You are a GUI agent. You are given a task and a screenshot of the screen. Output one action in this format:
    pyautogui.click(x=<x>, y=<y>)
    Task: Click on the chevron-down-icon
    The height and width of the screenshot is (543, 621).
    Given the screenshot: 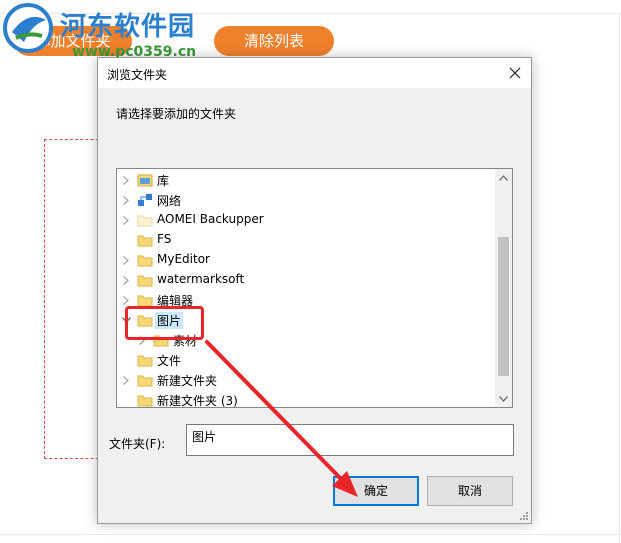 What is the action you would take?
    pyautogui.click(x=503, y=398)
    